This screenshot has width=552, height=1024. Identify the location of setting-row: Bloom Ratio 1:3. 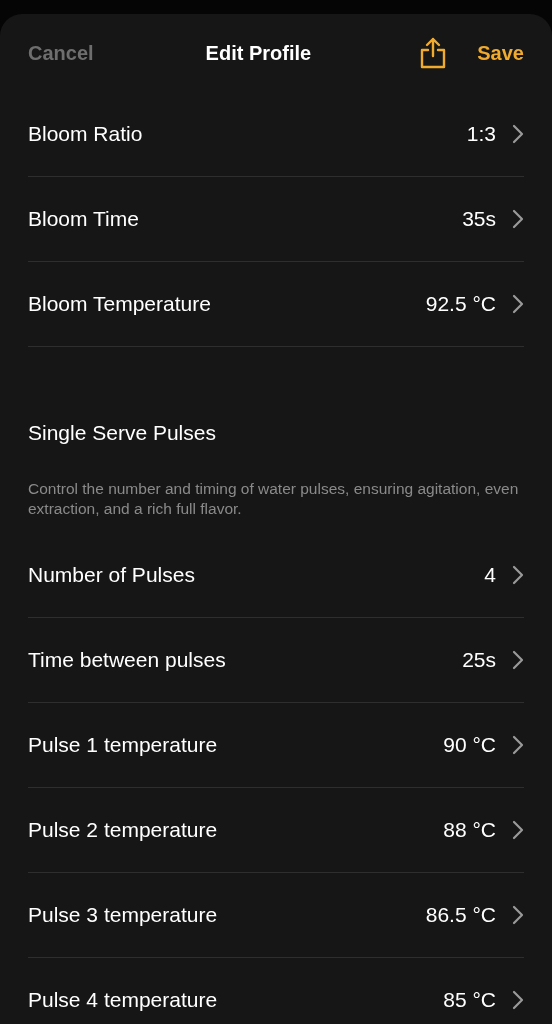
(276, 134).